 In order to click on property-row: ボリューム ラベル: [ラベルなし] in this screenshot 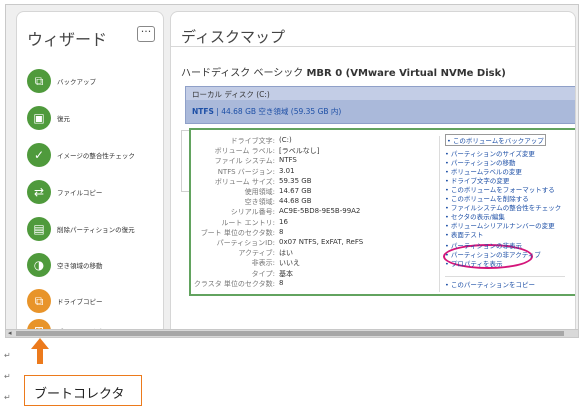, I will do `click(315, 151)`.